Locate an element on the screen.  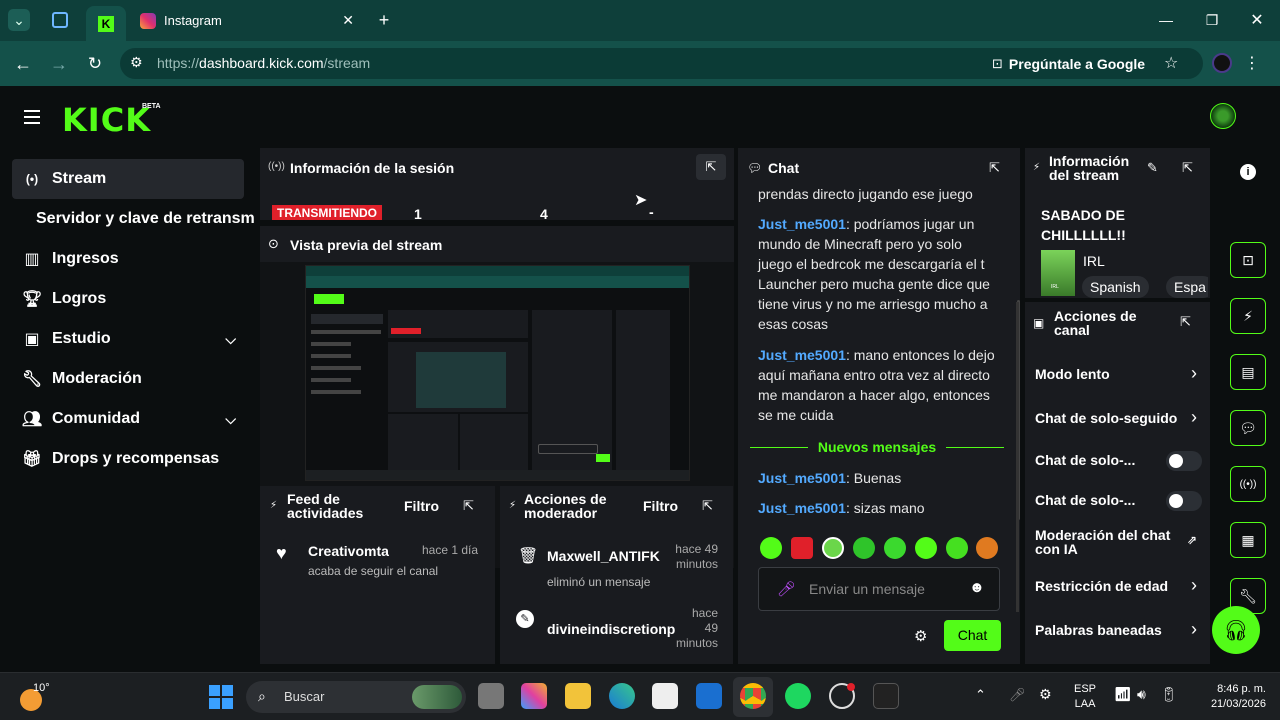
menu-icon: ⋮ is located at coordinates (1252, 63).